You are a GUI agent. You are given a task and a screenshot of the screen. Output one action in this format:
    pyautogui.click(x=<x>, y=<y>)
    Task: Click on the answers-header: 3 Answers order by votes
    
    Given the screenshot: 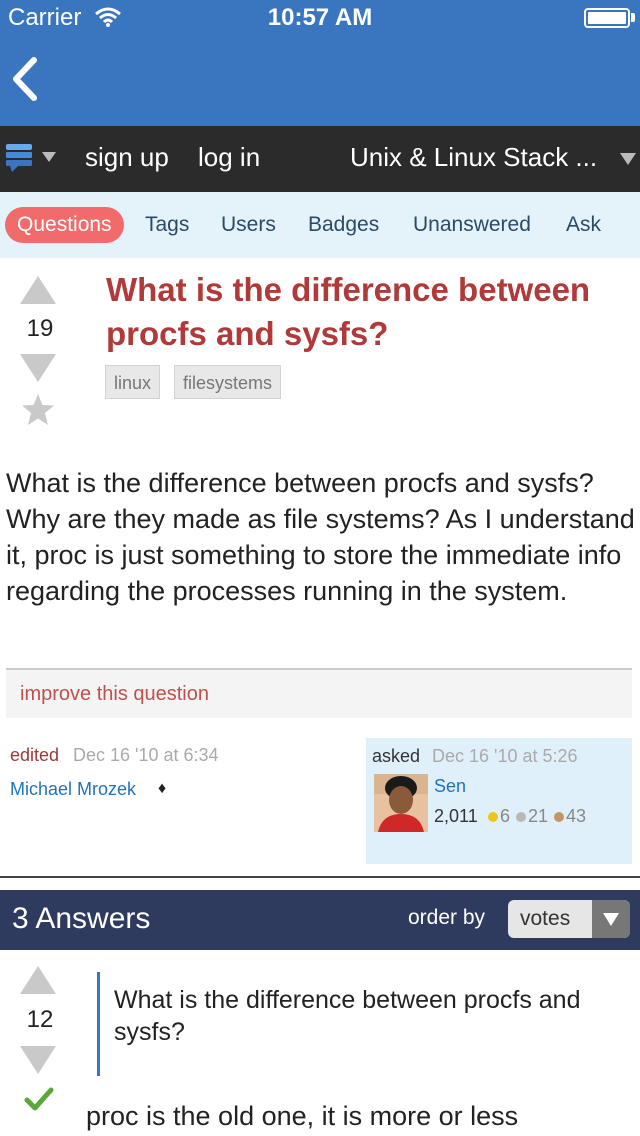 What is the action you would take?
    pyautogui.click(x=320, y=920)
    